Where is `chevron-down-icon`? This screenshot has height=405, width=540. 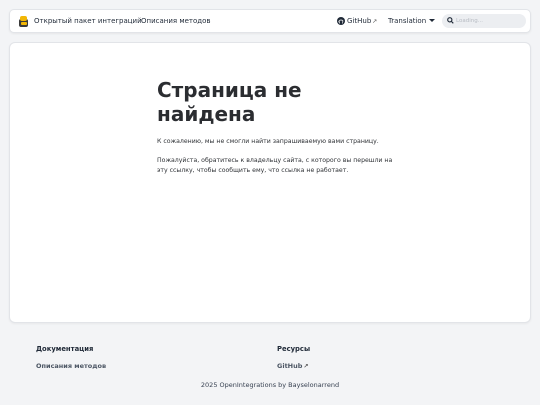 chevron-down-icon is located at coordinates (432, 20).